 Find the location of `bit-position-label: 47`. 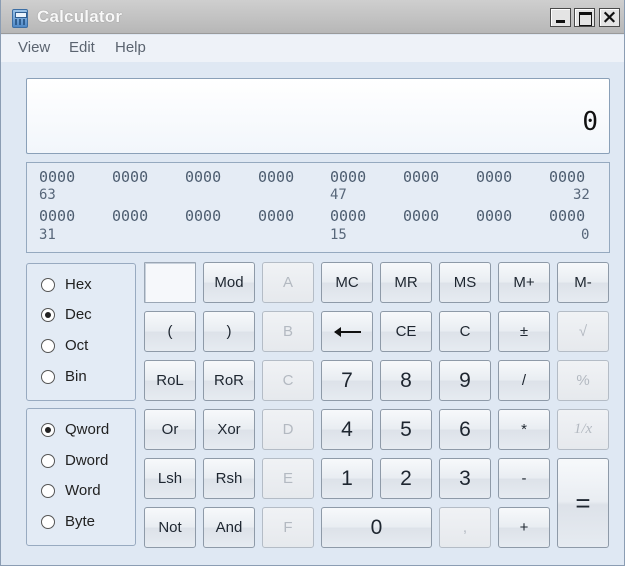

bit-position-label: 47 is located at coordinates (338, 195).